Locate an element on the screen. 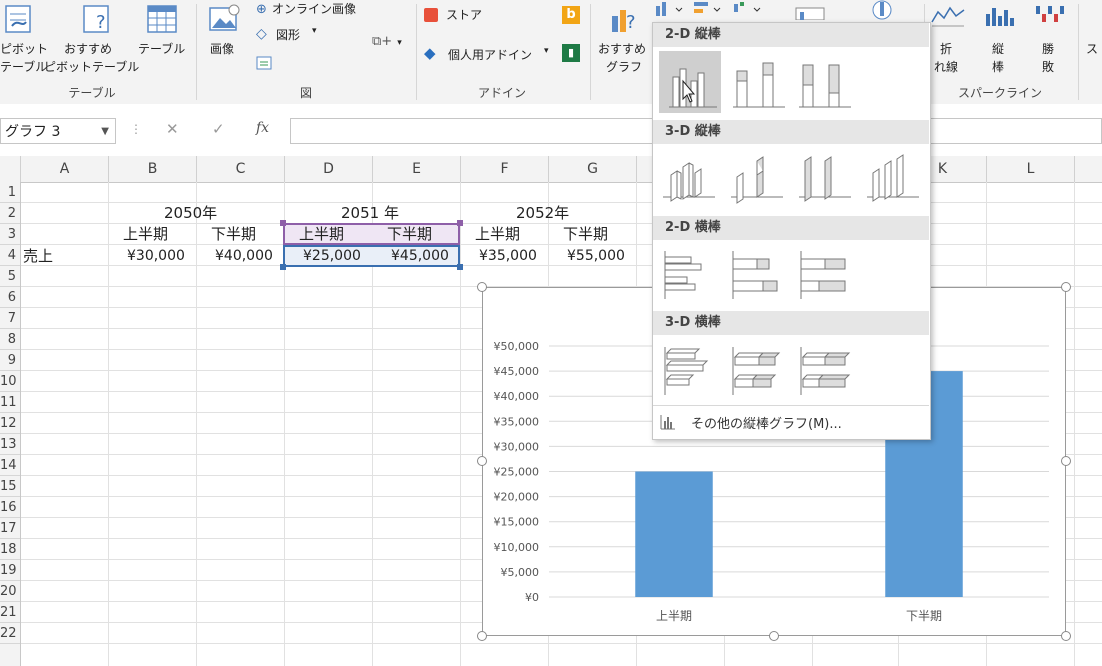 The height and width of the screenshot is (666, 1102). row-header: 20 is located at coordinates (10, 591).